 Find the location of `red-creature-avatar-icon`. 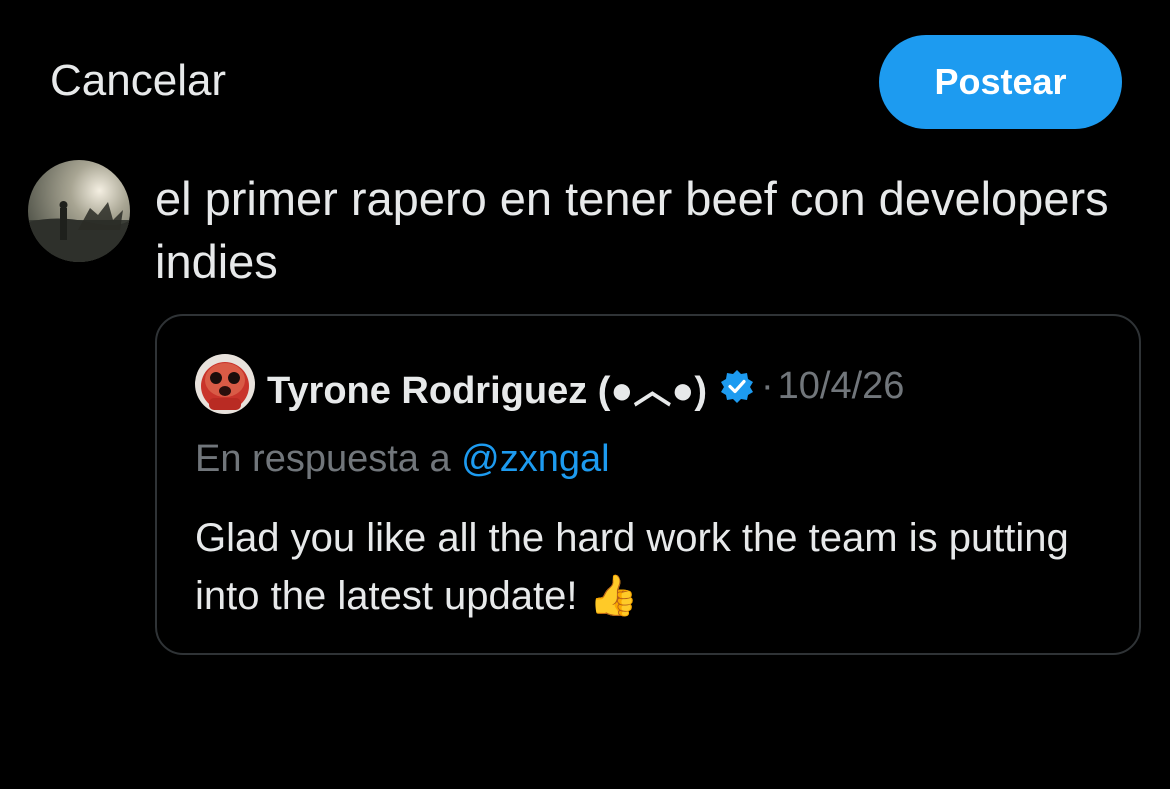

red-creature-avatar-icon is located at coordinates (225, 384).